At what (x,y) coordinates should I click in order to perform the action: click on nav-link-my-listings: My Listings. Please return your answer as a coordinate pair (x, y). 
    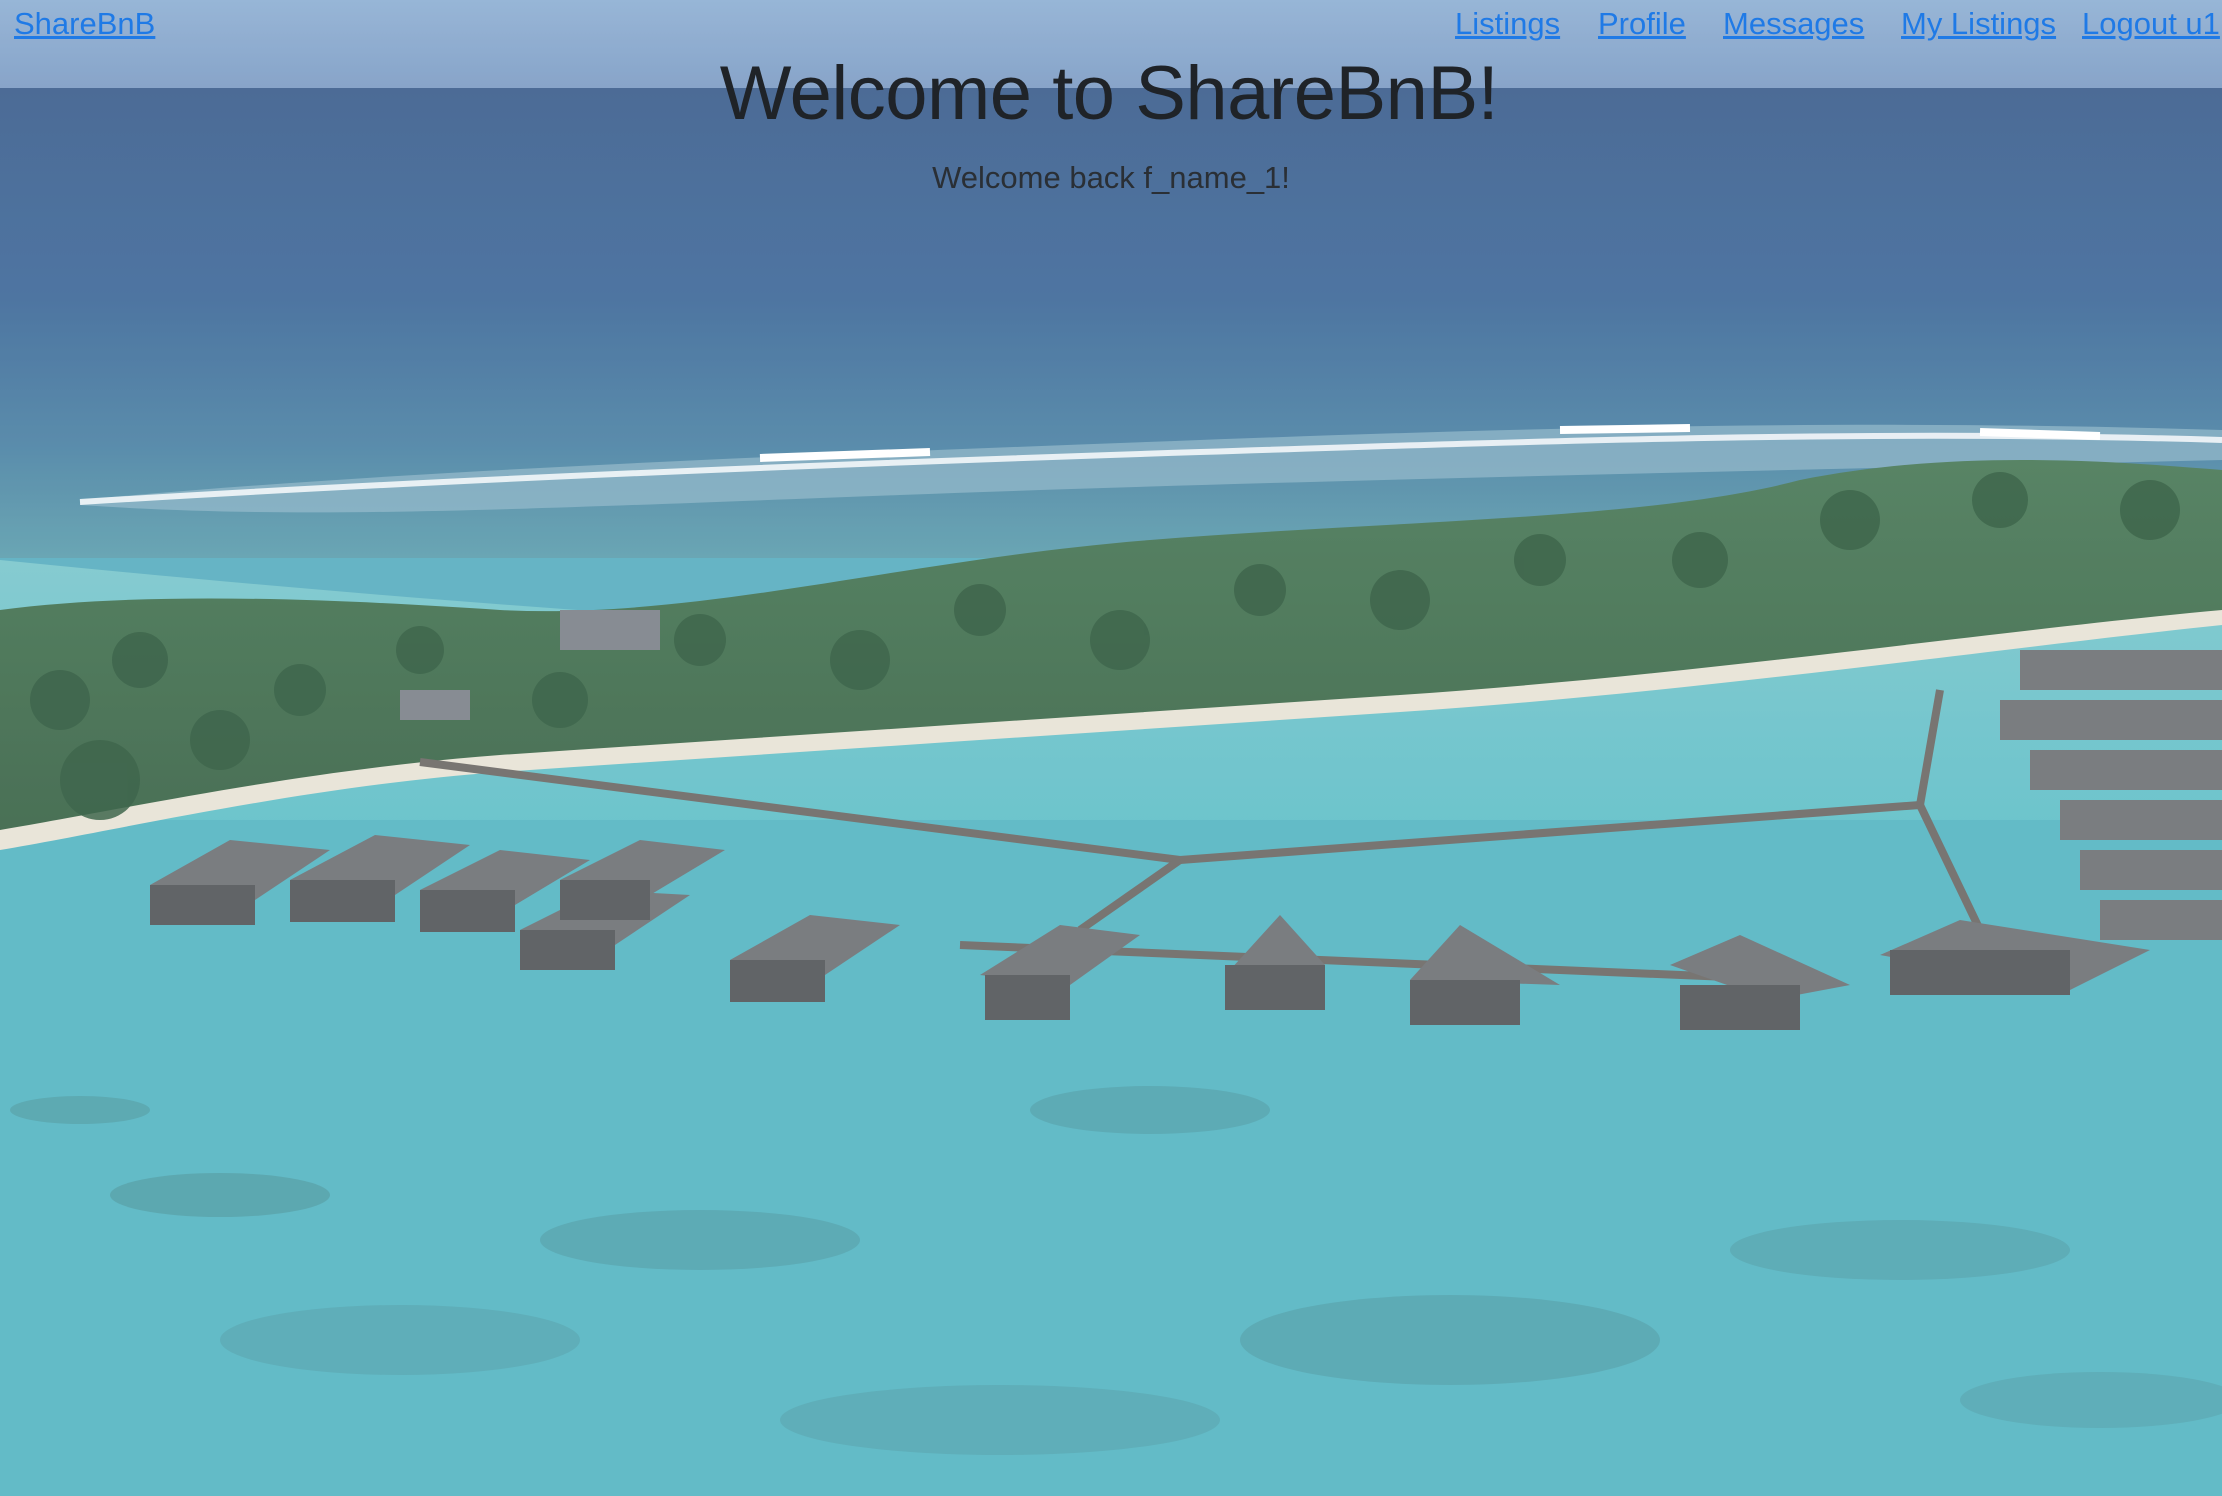
    Looking at the image, I should click on (1978, 24).